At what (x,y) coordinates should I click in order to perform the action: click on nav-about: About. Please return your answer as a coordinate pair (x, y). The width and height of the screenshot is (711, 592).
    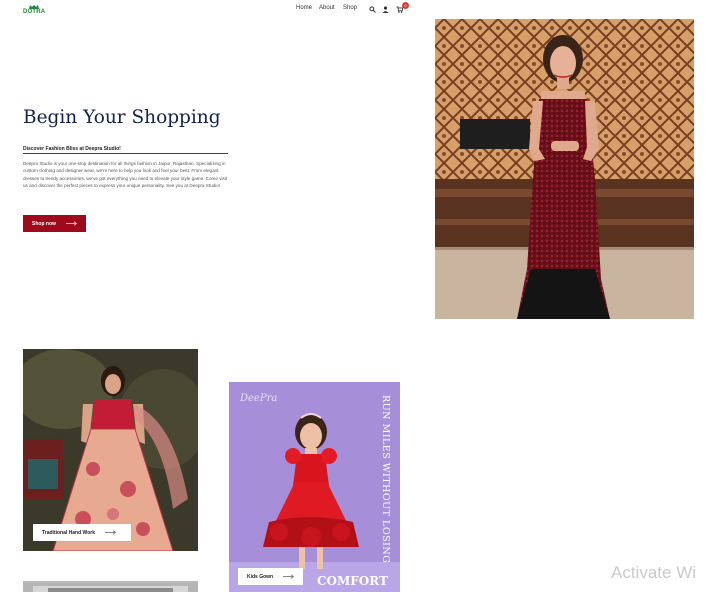
    Looking at the image, I should click on (327, 8).